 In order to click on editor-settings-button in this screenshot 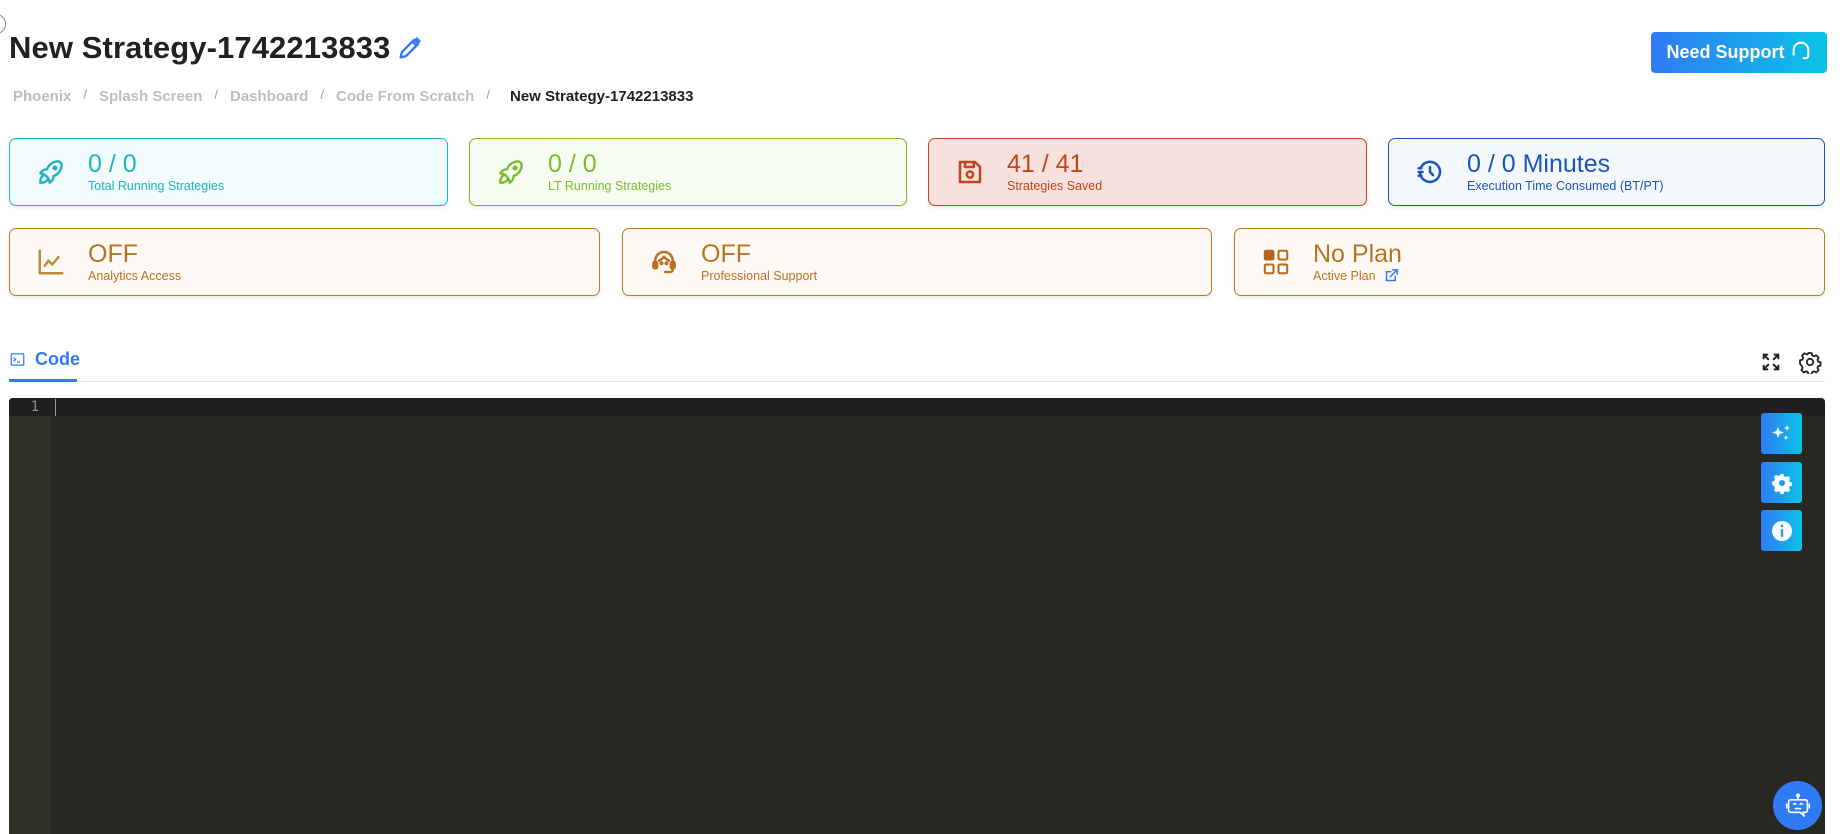, I will do `click(1781, 482)`.